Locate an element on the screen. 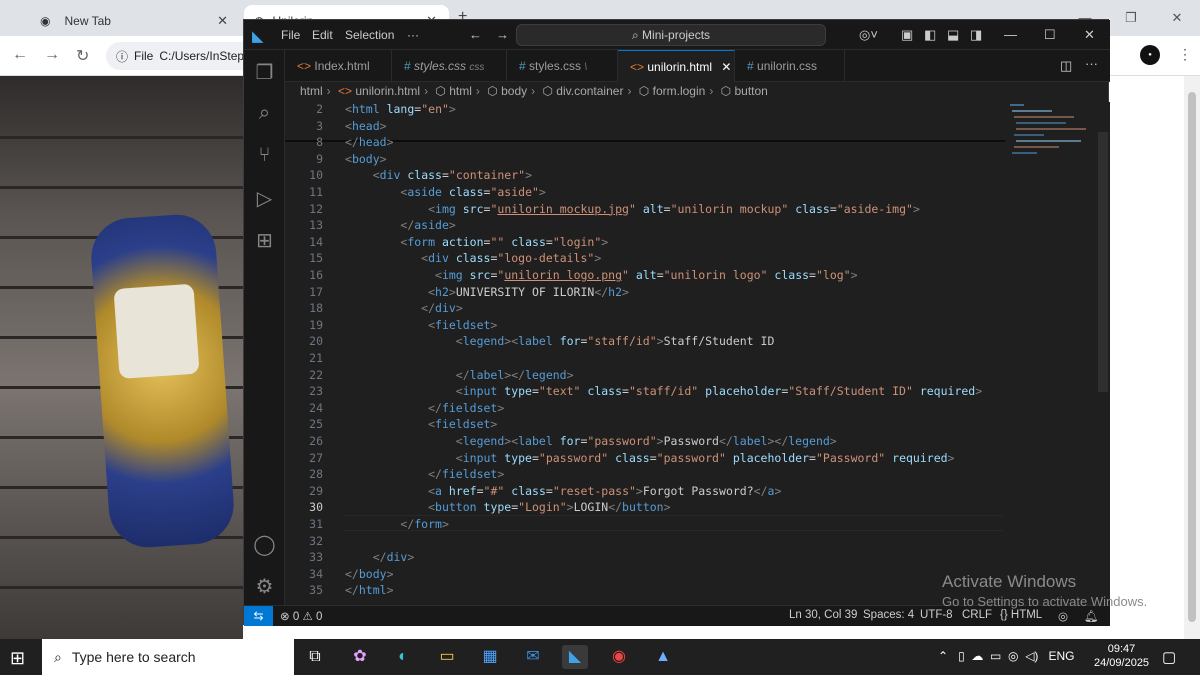 This screenshot has height=675, width=1200. more-actions-icon: ··· is located at coordinates (1091, 63).